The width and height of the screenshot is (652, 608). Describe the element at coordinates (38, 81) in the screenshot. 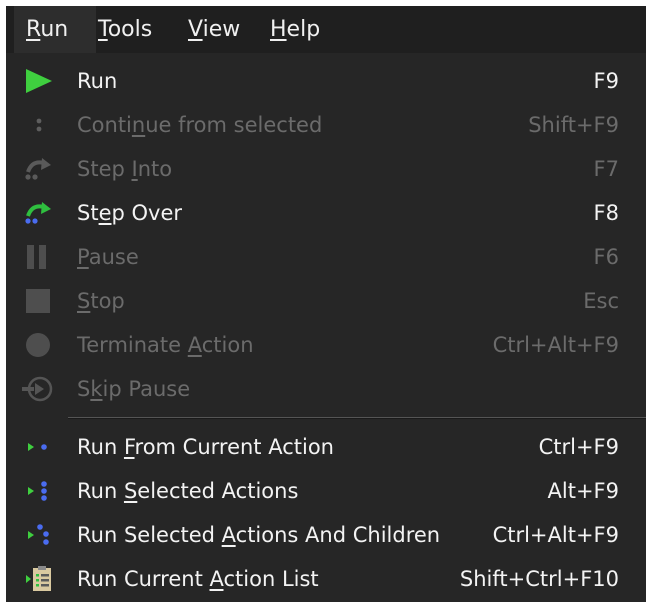

I see `play-icon` at that location.